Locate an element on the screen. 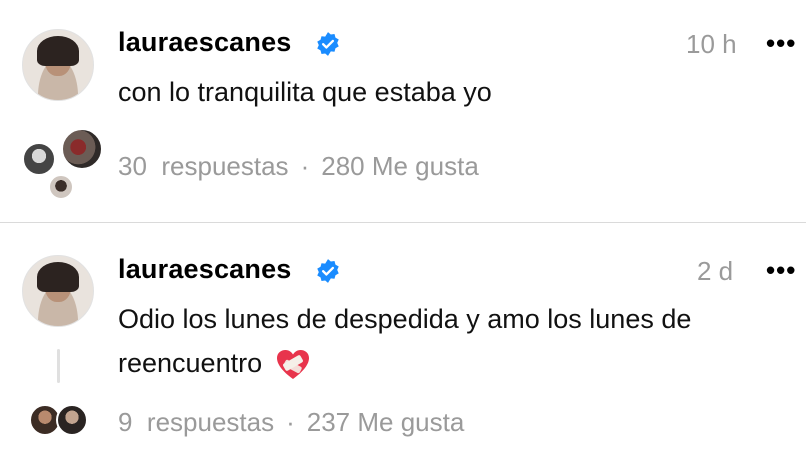 Image resolution: width=806 pixels, height=453 pixels. thread-connector-line is located at coordinates (58, 366).